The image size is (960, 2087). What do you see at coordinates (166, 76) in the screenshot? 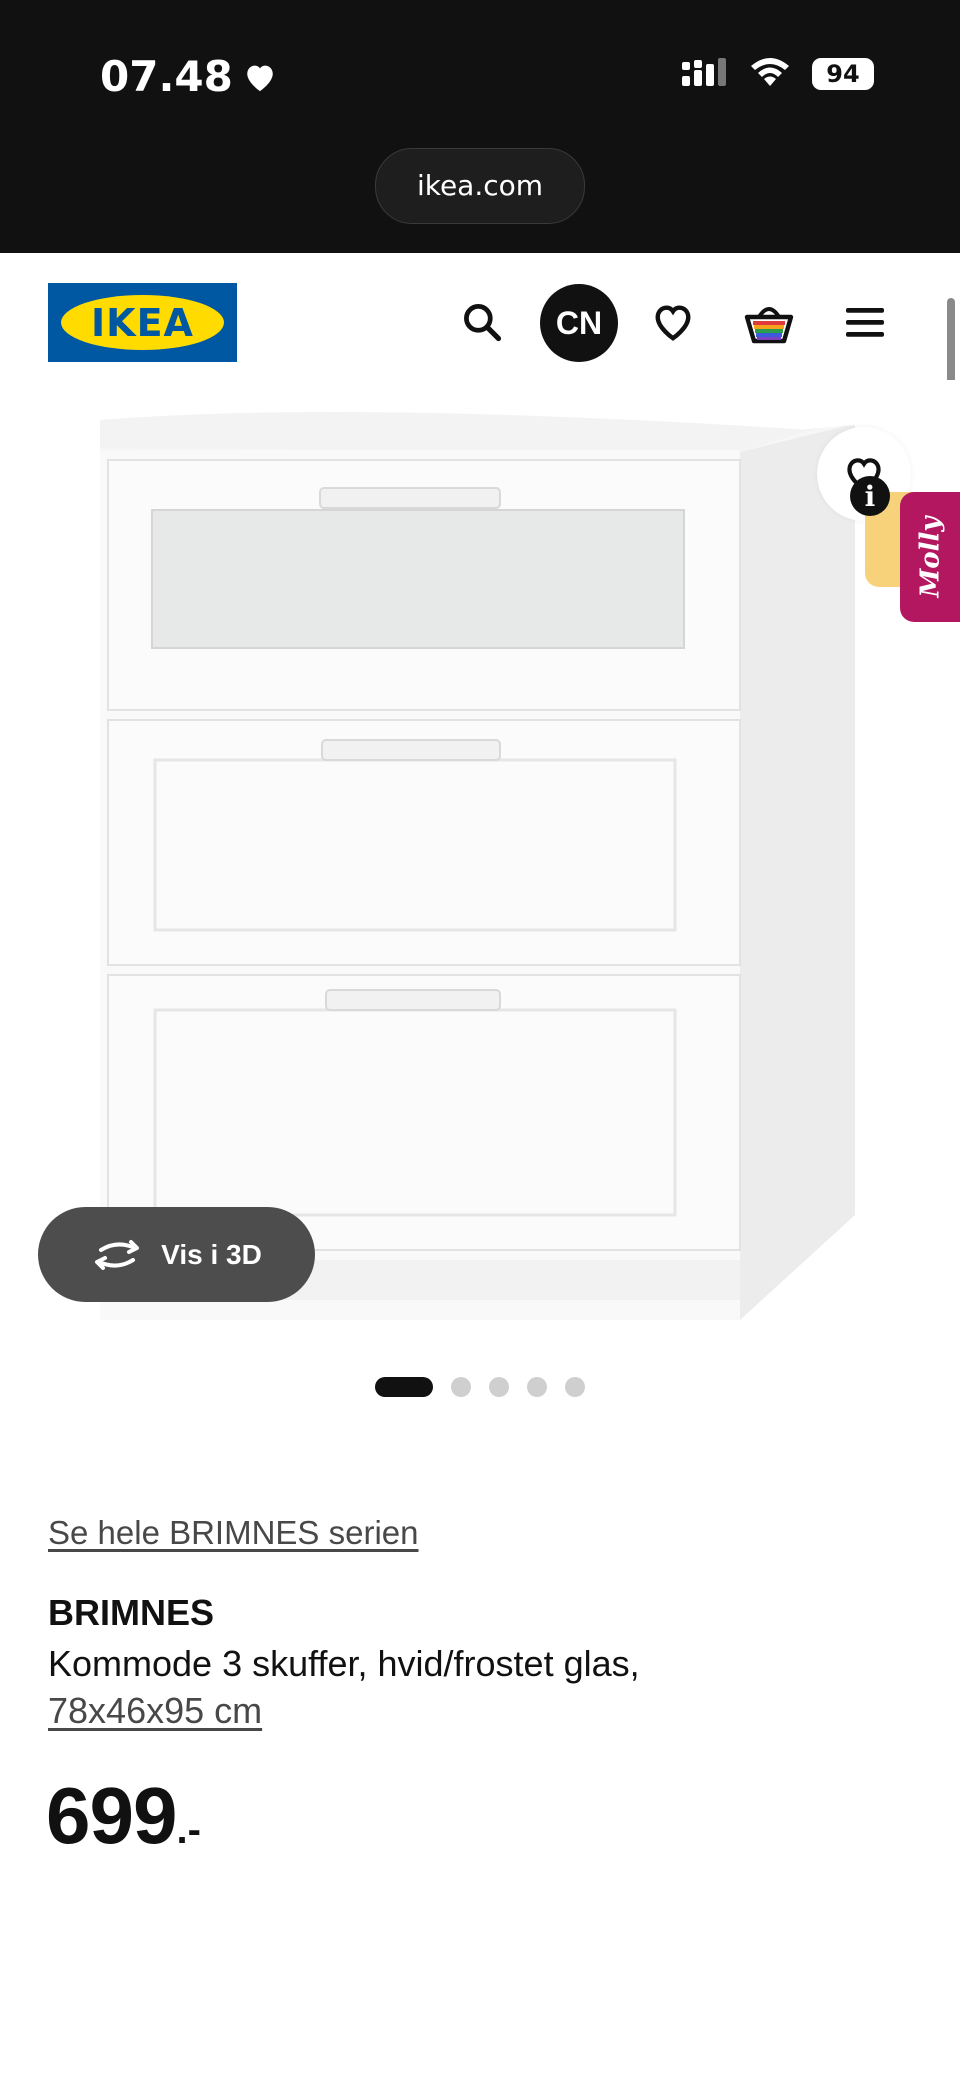
I see `time-text: 07.48` at bounding box center [166, 76].